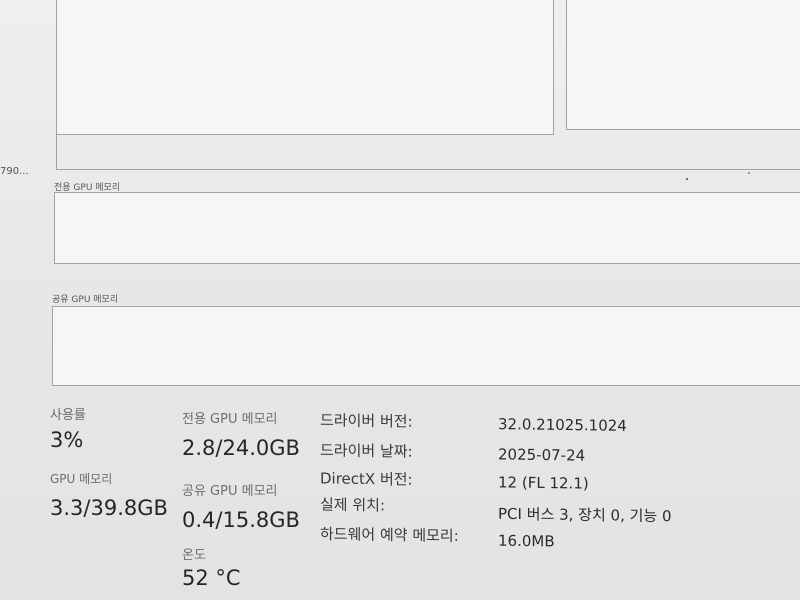 The width and height of the screenshot is (800, 600). I want to click on driver-version-label: 드라이버 버전:, so click(366, 421).